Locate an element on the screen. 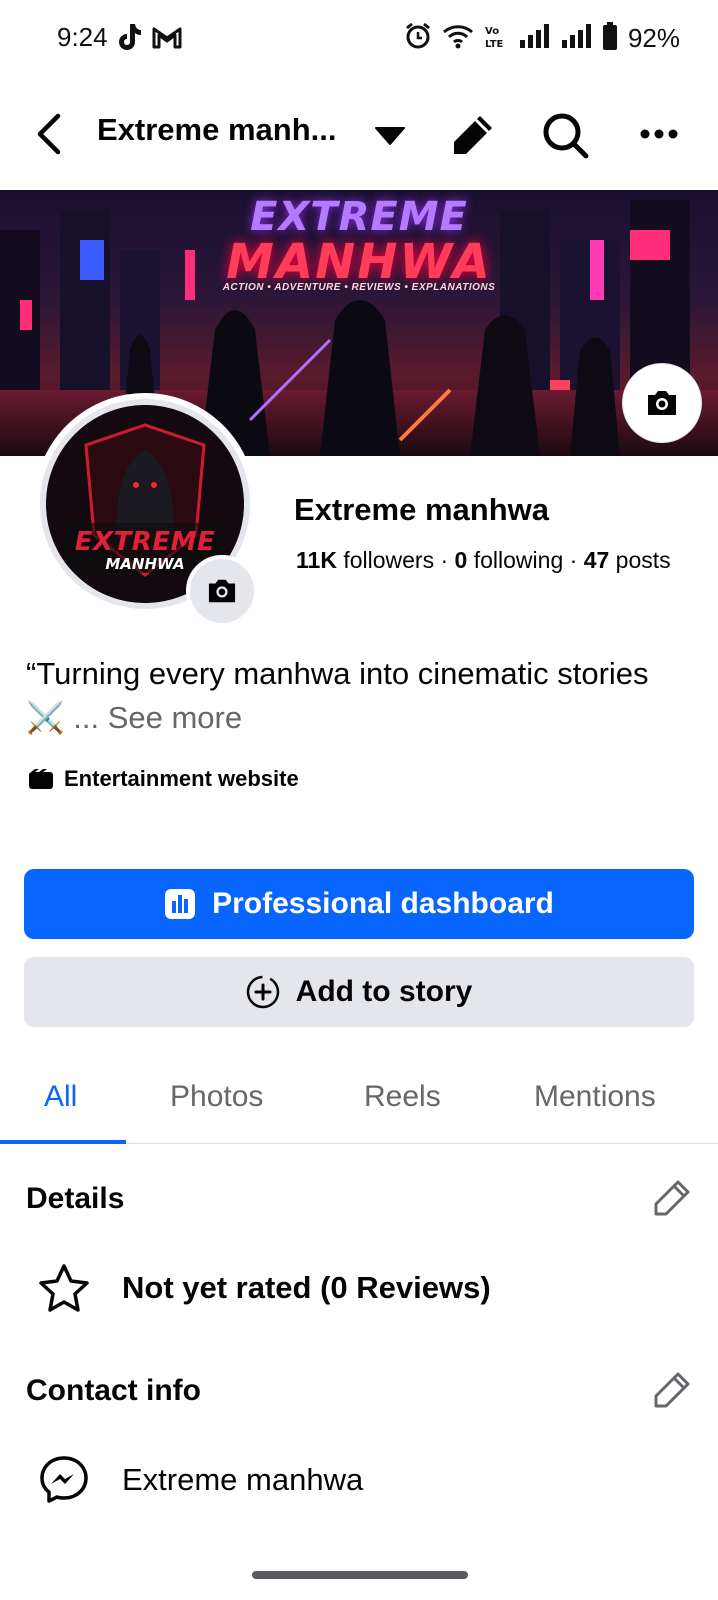  add-to-story-button: Add to story is located at coordinates (359, 992).